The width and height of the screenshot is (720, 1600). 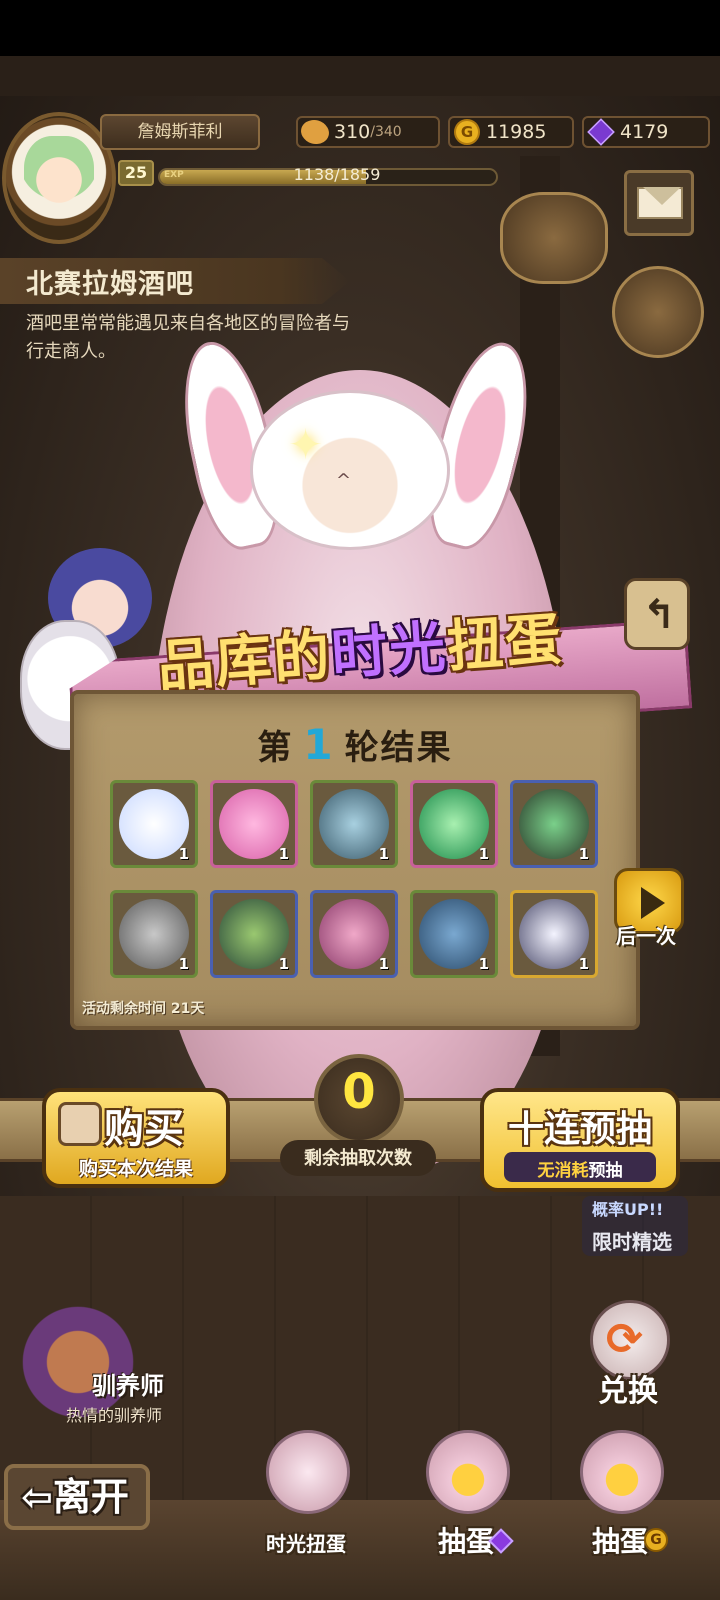 What do you see at coordinates (505, 643) in the screenshot?
I see `gacha-title-part2: 扭蛋` at bounding box center [505, 643].